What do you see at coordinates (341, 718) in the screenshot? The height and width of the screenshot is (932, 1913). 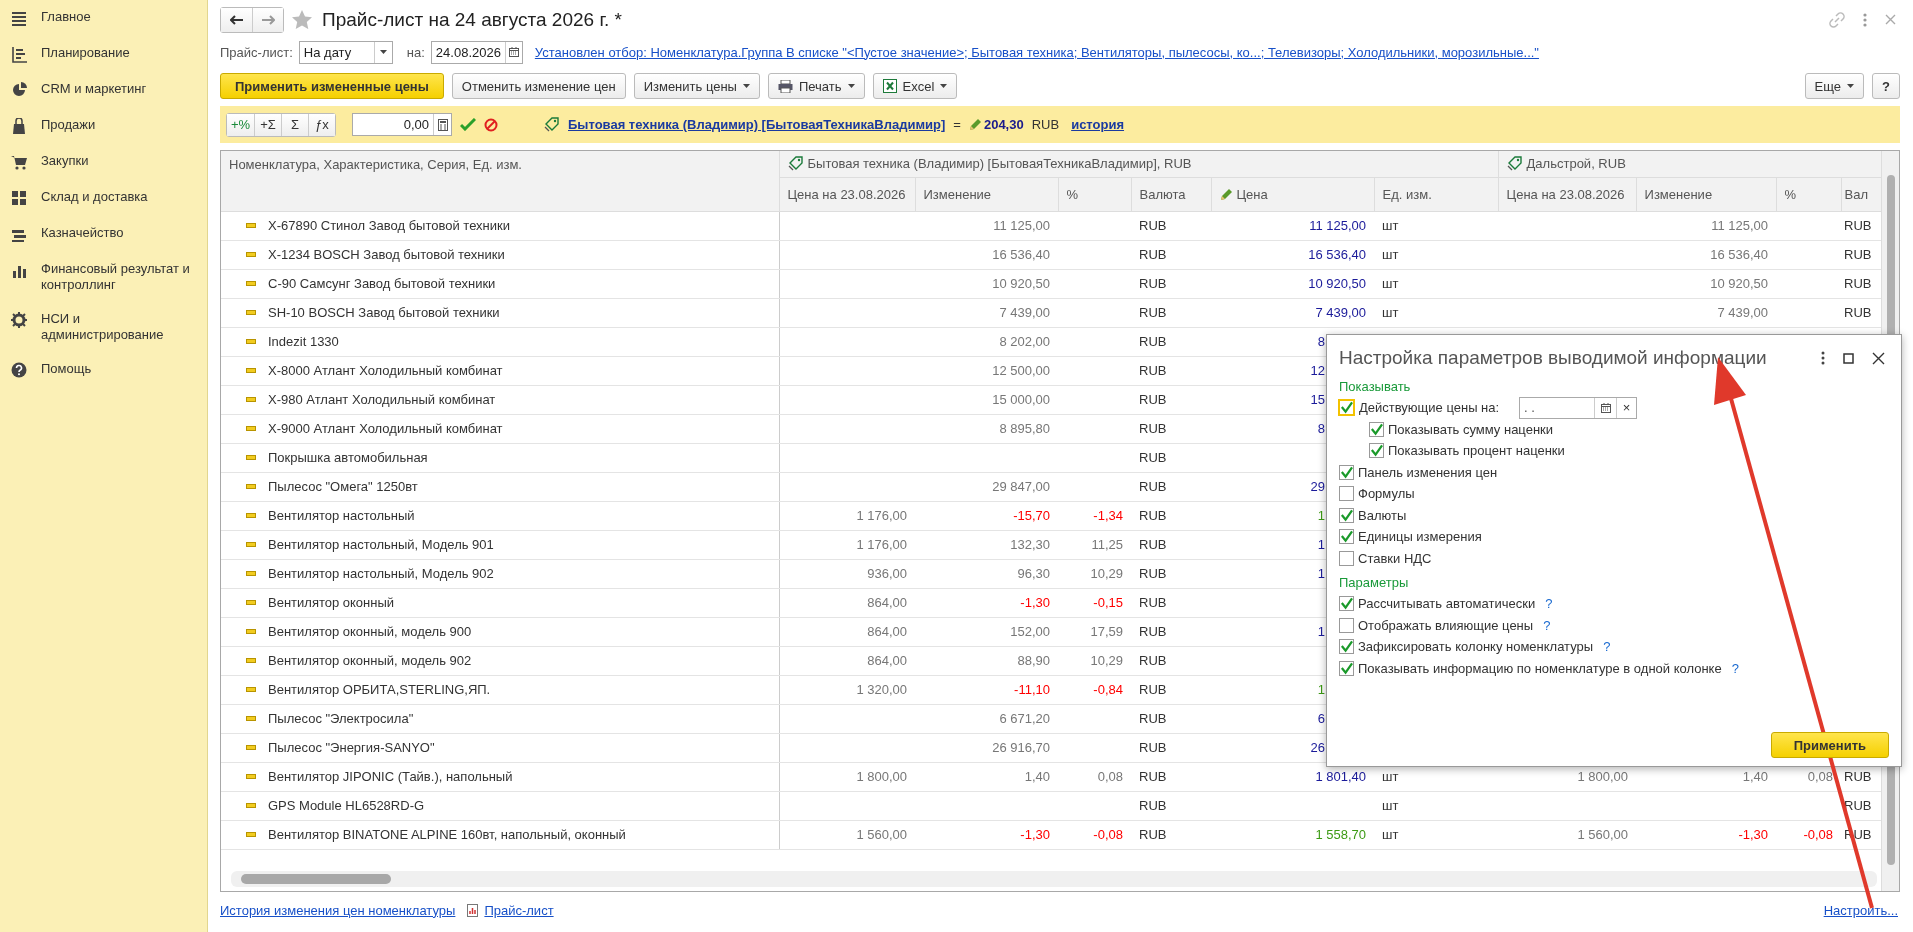 I see `item-name: Пылесос "Электросила"` at bounding box center [341, 718].